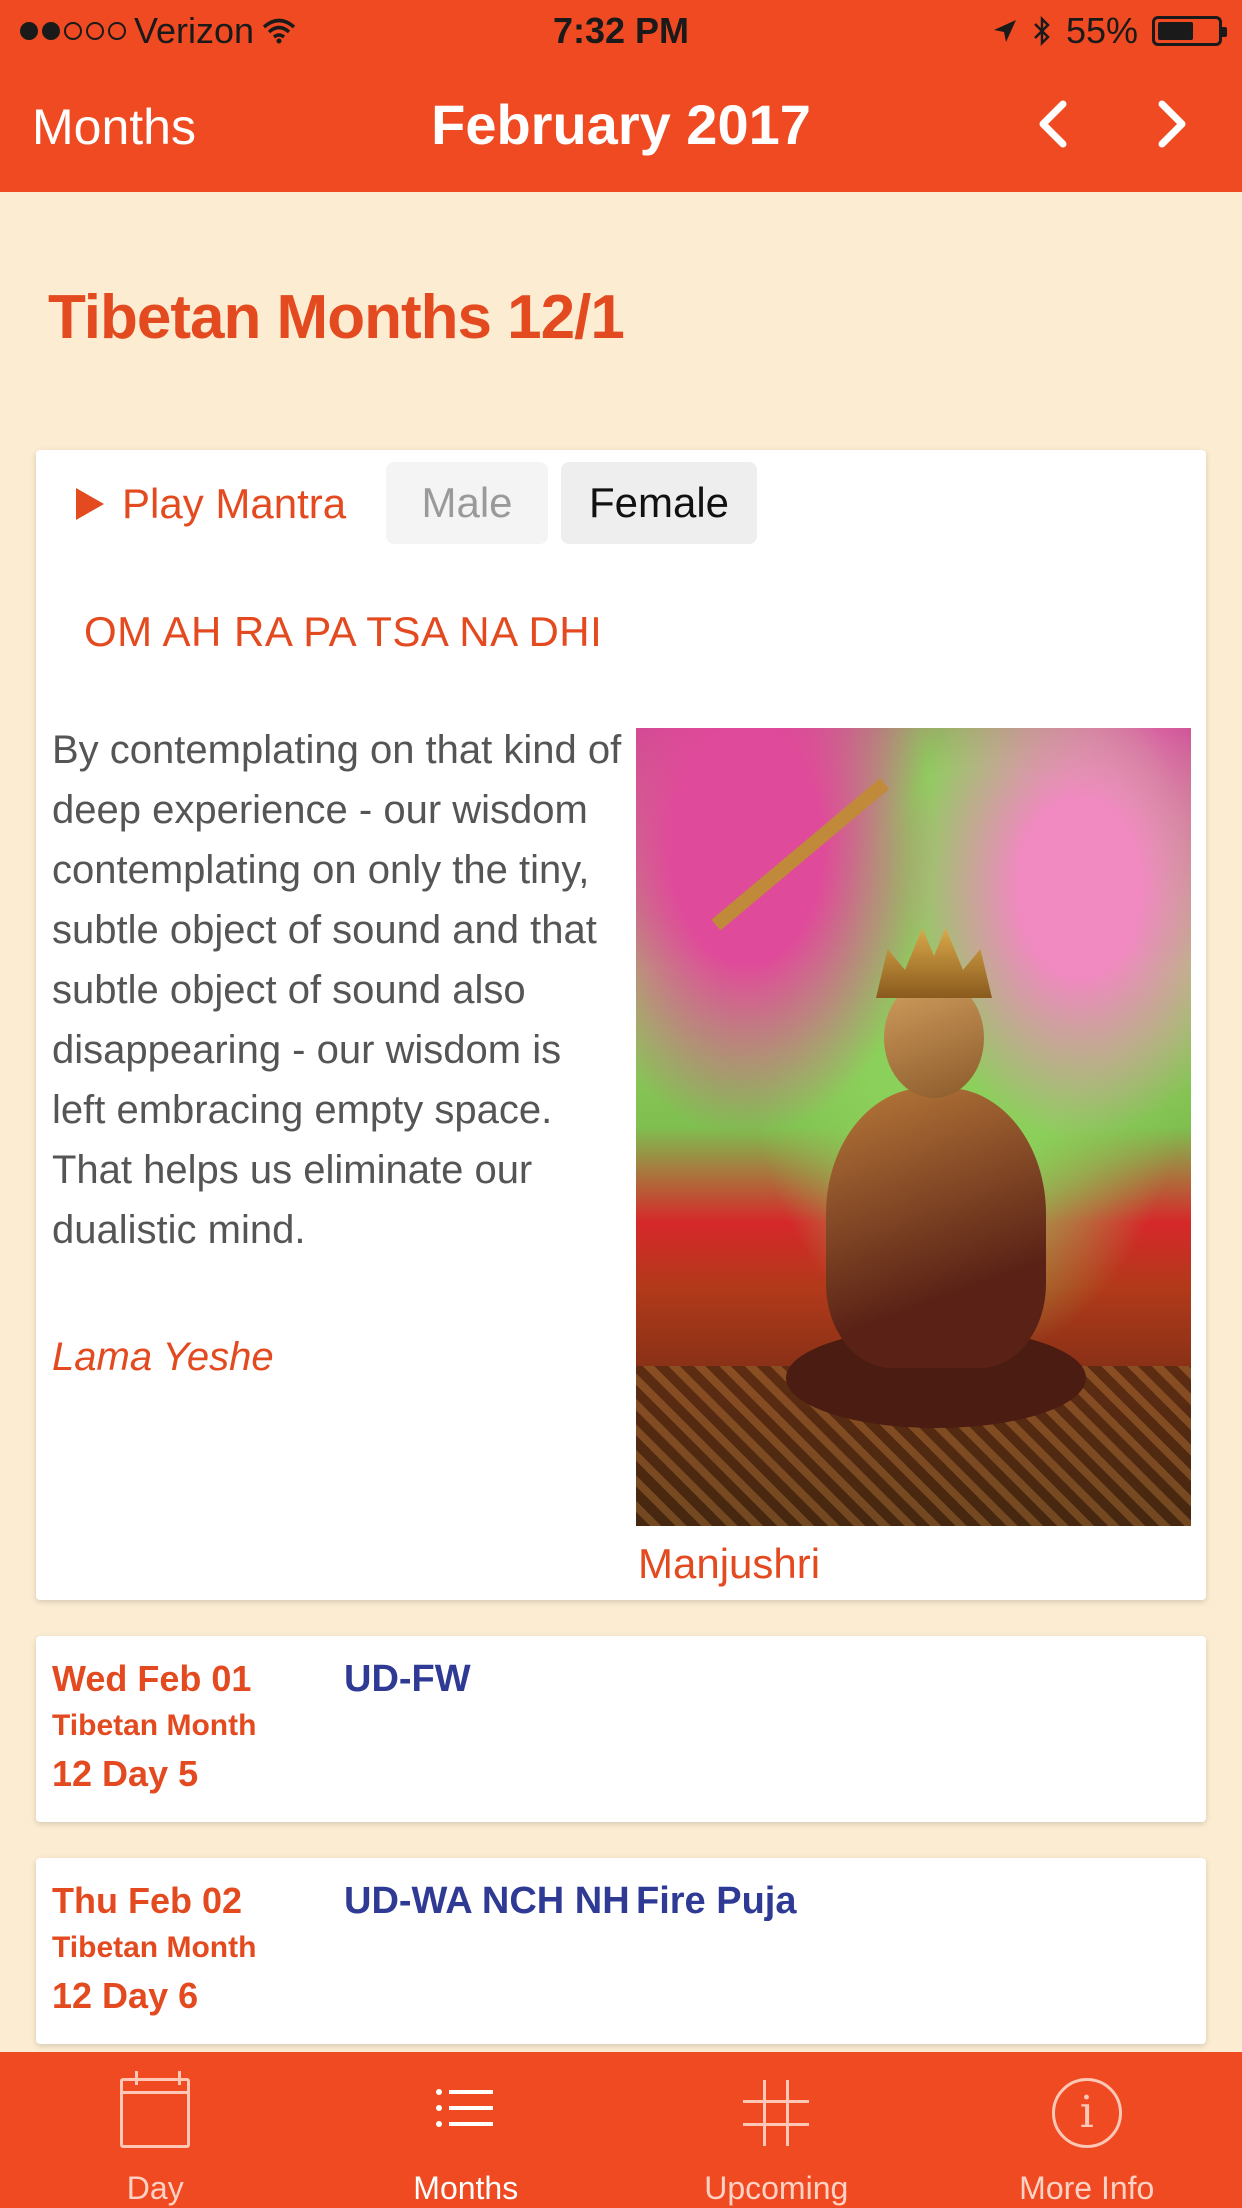 This screenshot has height=2208, width=1242. I want to click on event-code: UD-FW, so click(407, 1679).